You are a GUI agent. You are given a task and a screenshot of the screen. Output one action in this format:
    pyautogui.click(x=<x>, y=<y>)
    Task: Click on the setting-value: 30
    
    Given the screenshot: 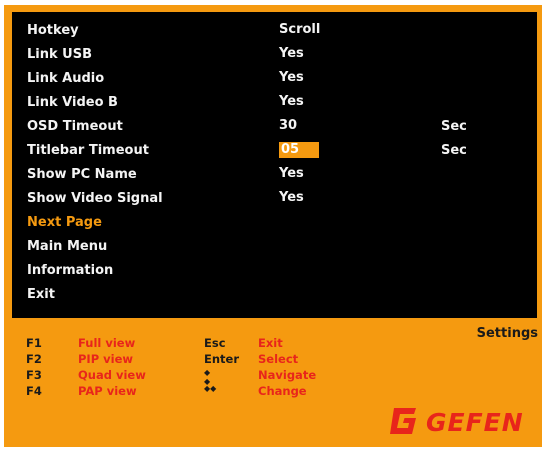 What is the action you would take?
    pyautogui.click(x=298, y=126)
    